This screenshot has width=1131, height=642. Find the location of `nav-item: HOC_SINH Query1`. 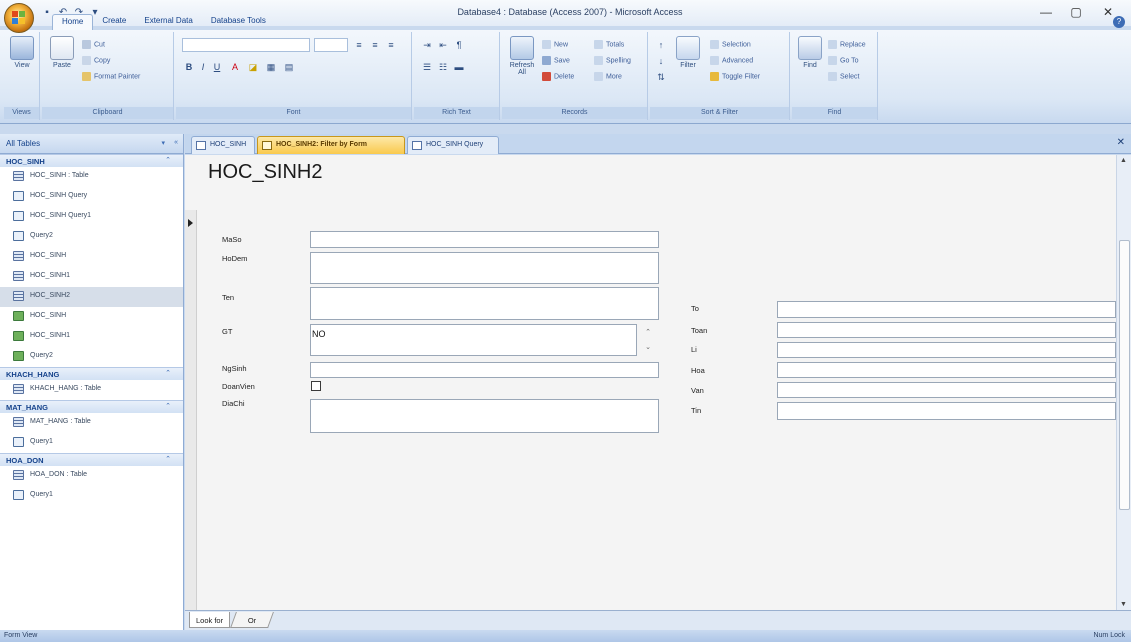

nav-item: HOC_SINH Query1 is located at coordinates (91, 217).